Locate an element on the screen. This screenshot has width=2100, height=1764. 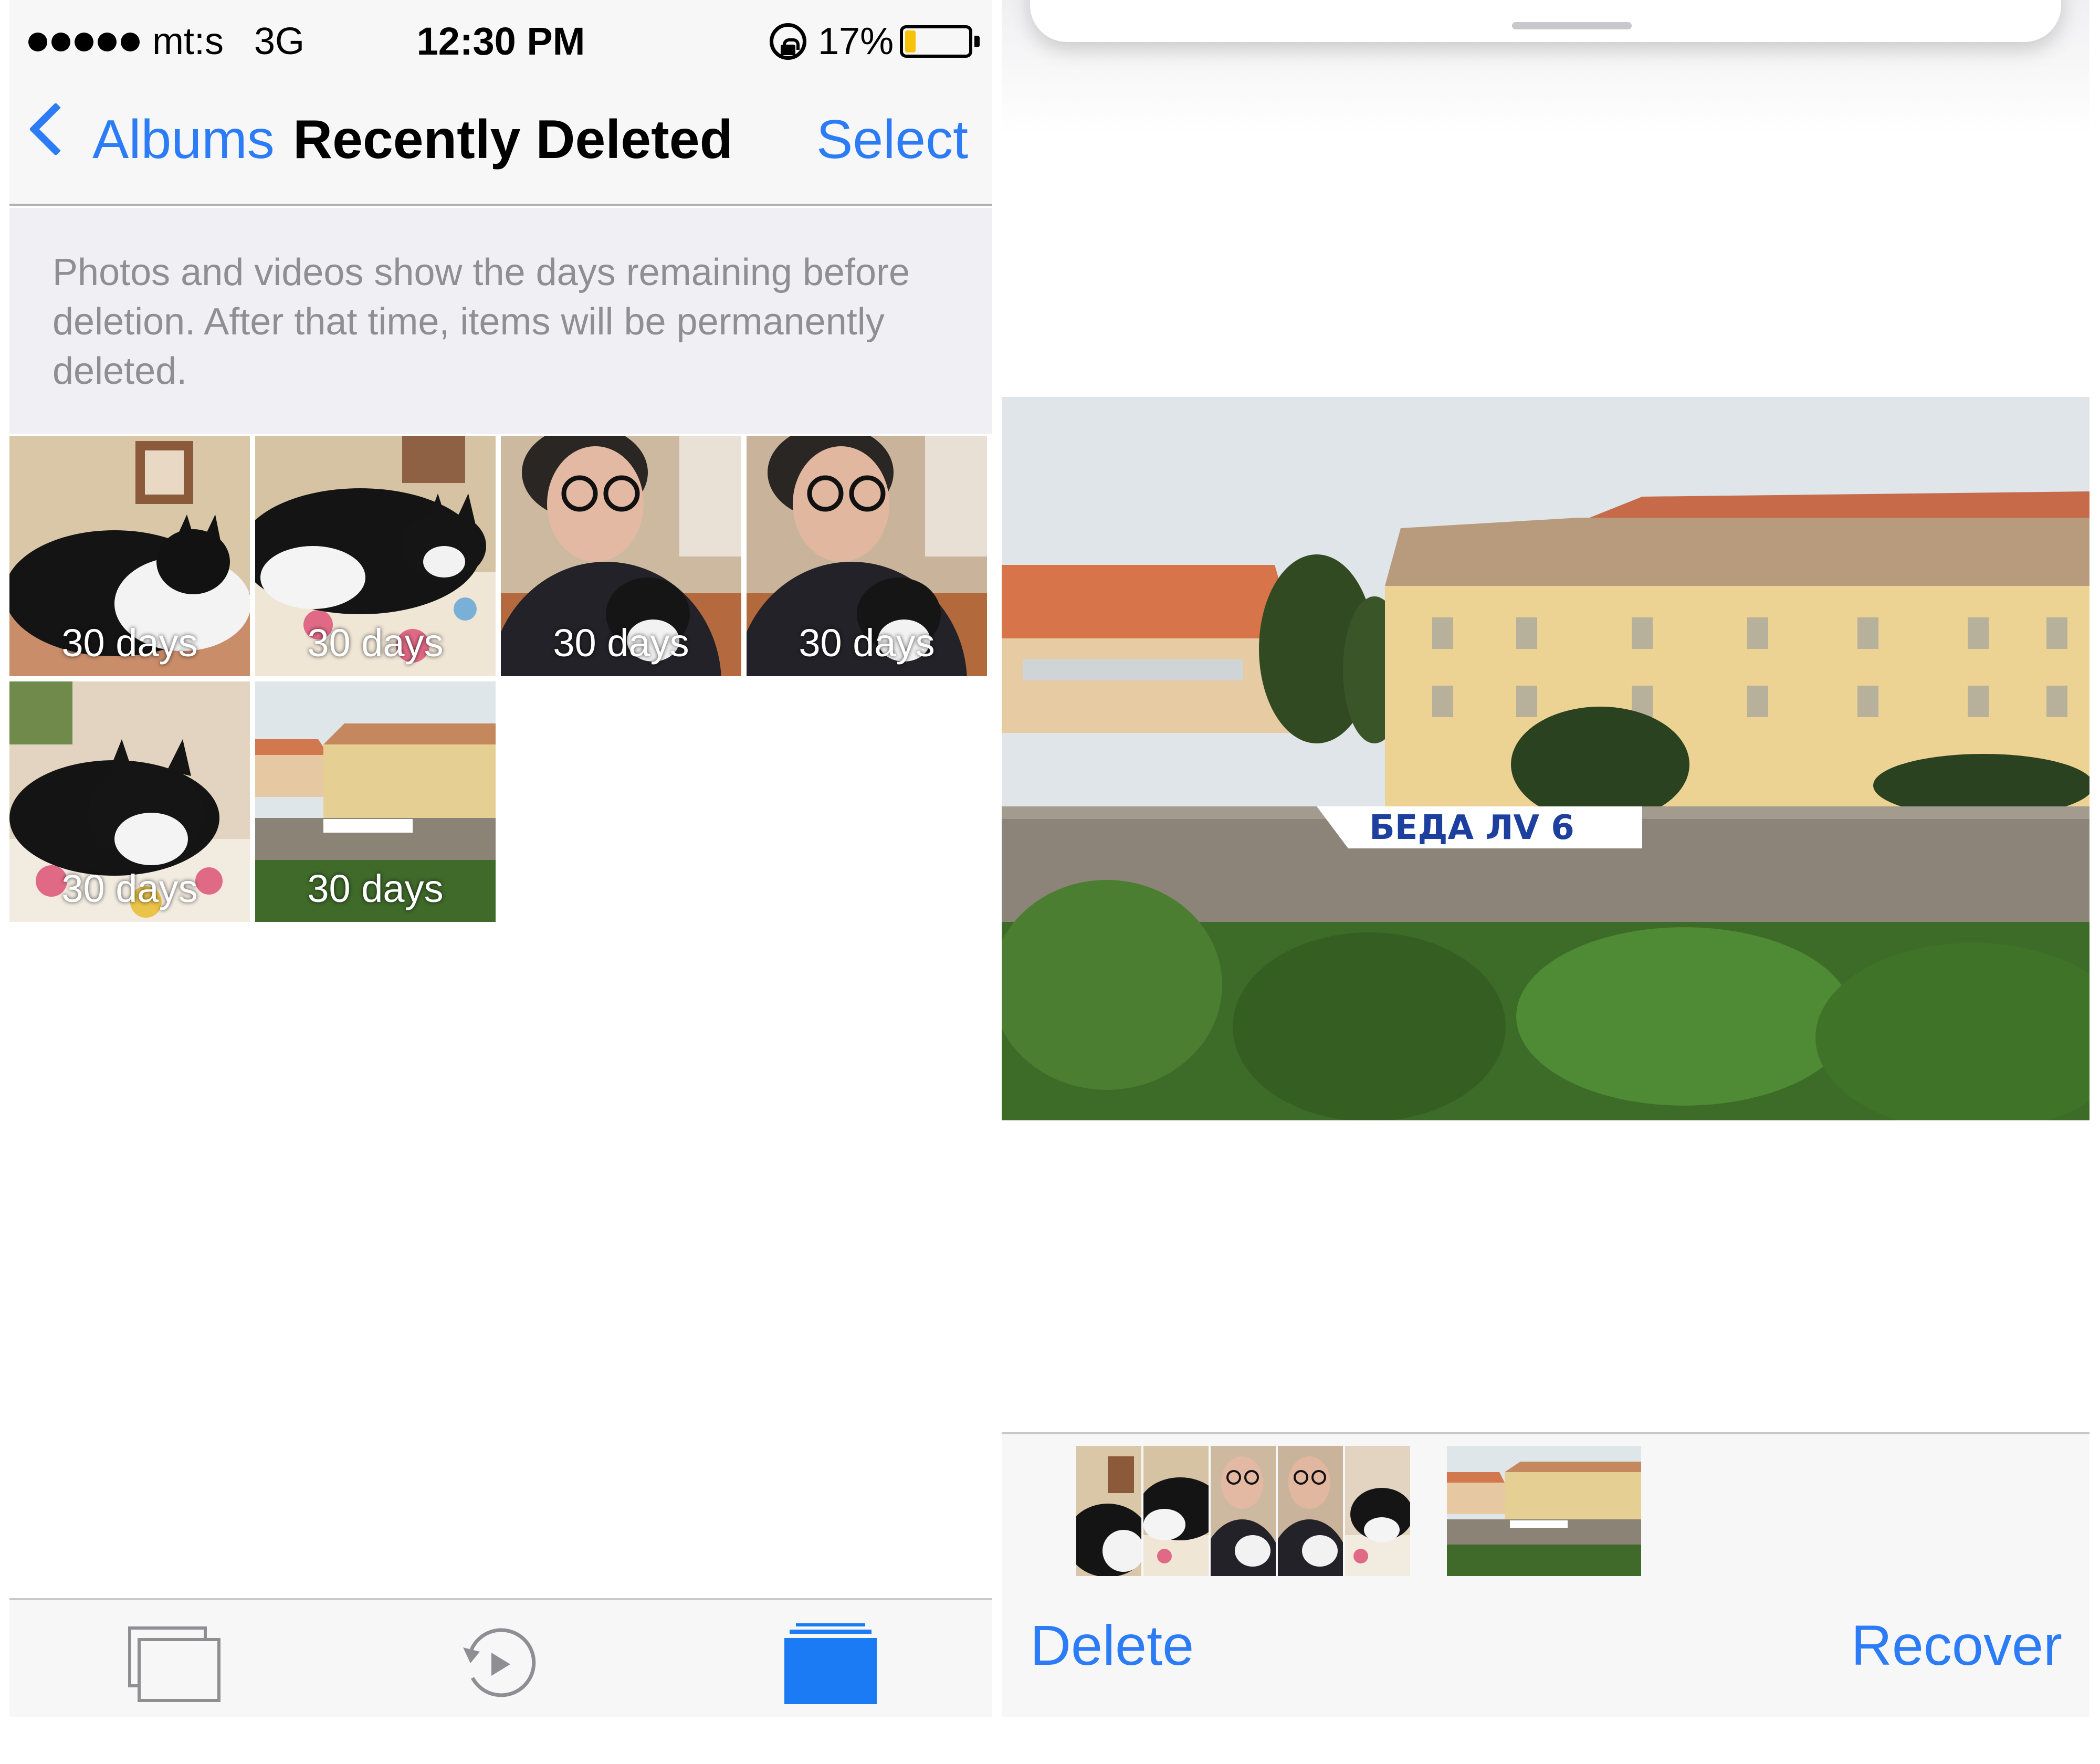
chevron-left-icon is located at coordinates (55, 129).